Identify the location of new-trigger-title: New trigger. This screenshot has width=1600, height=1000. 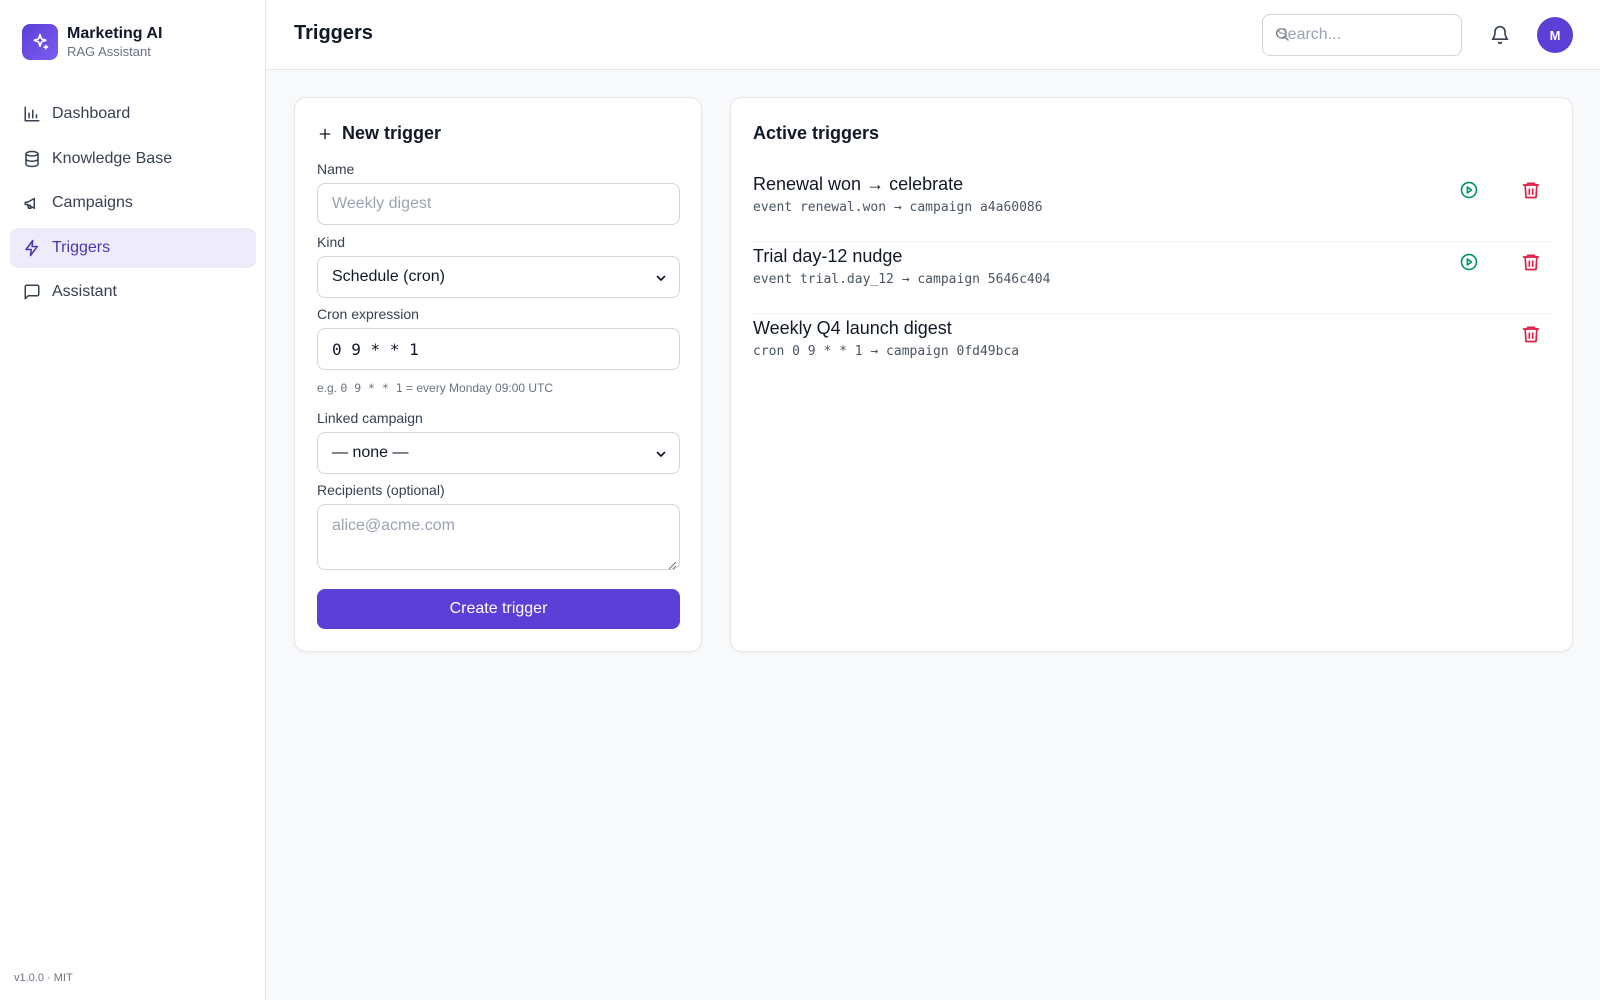
(392, 133).